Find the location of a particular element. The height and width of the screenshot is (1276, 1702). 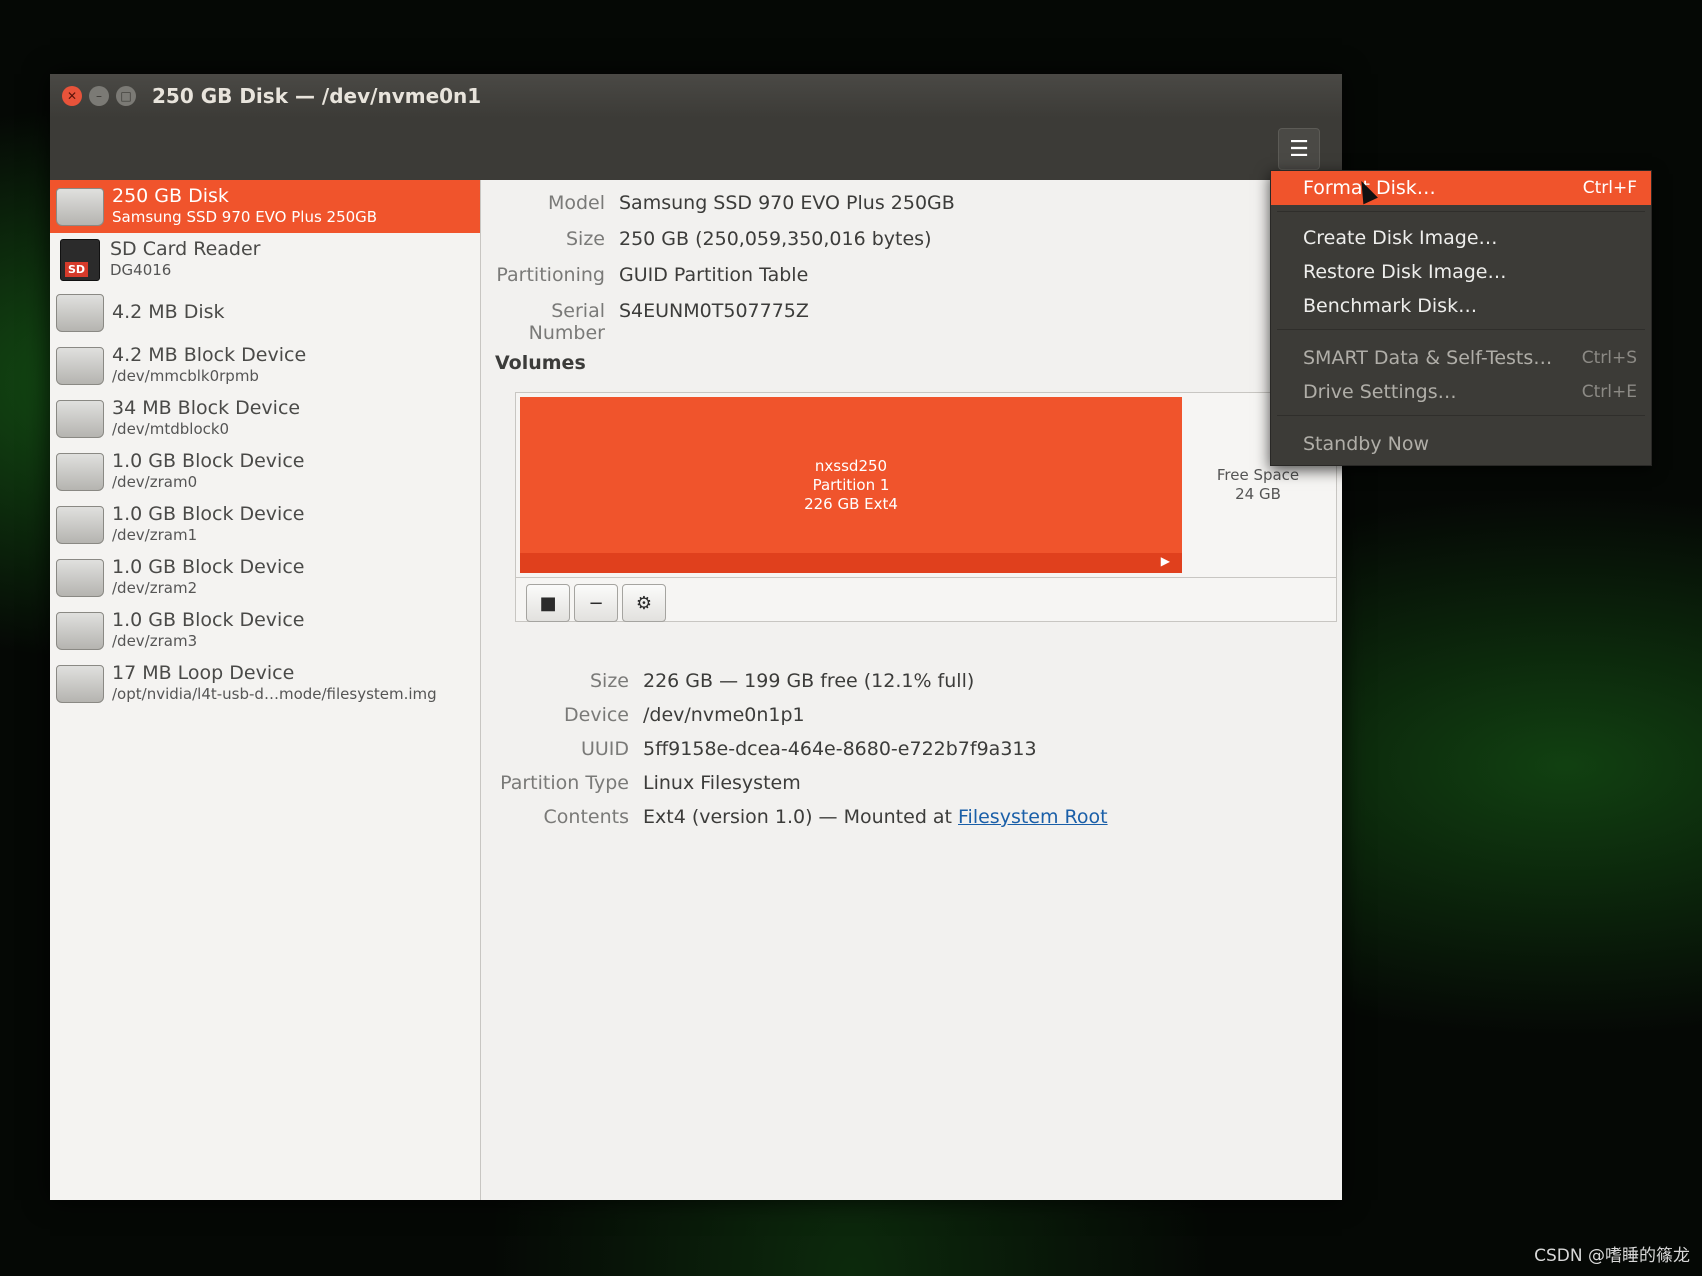

volume-toolbar: ■ − ⚙ is located at coordinates (598, 603).